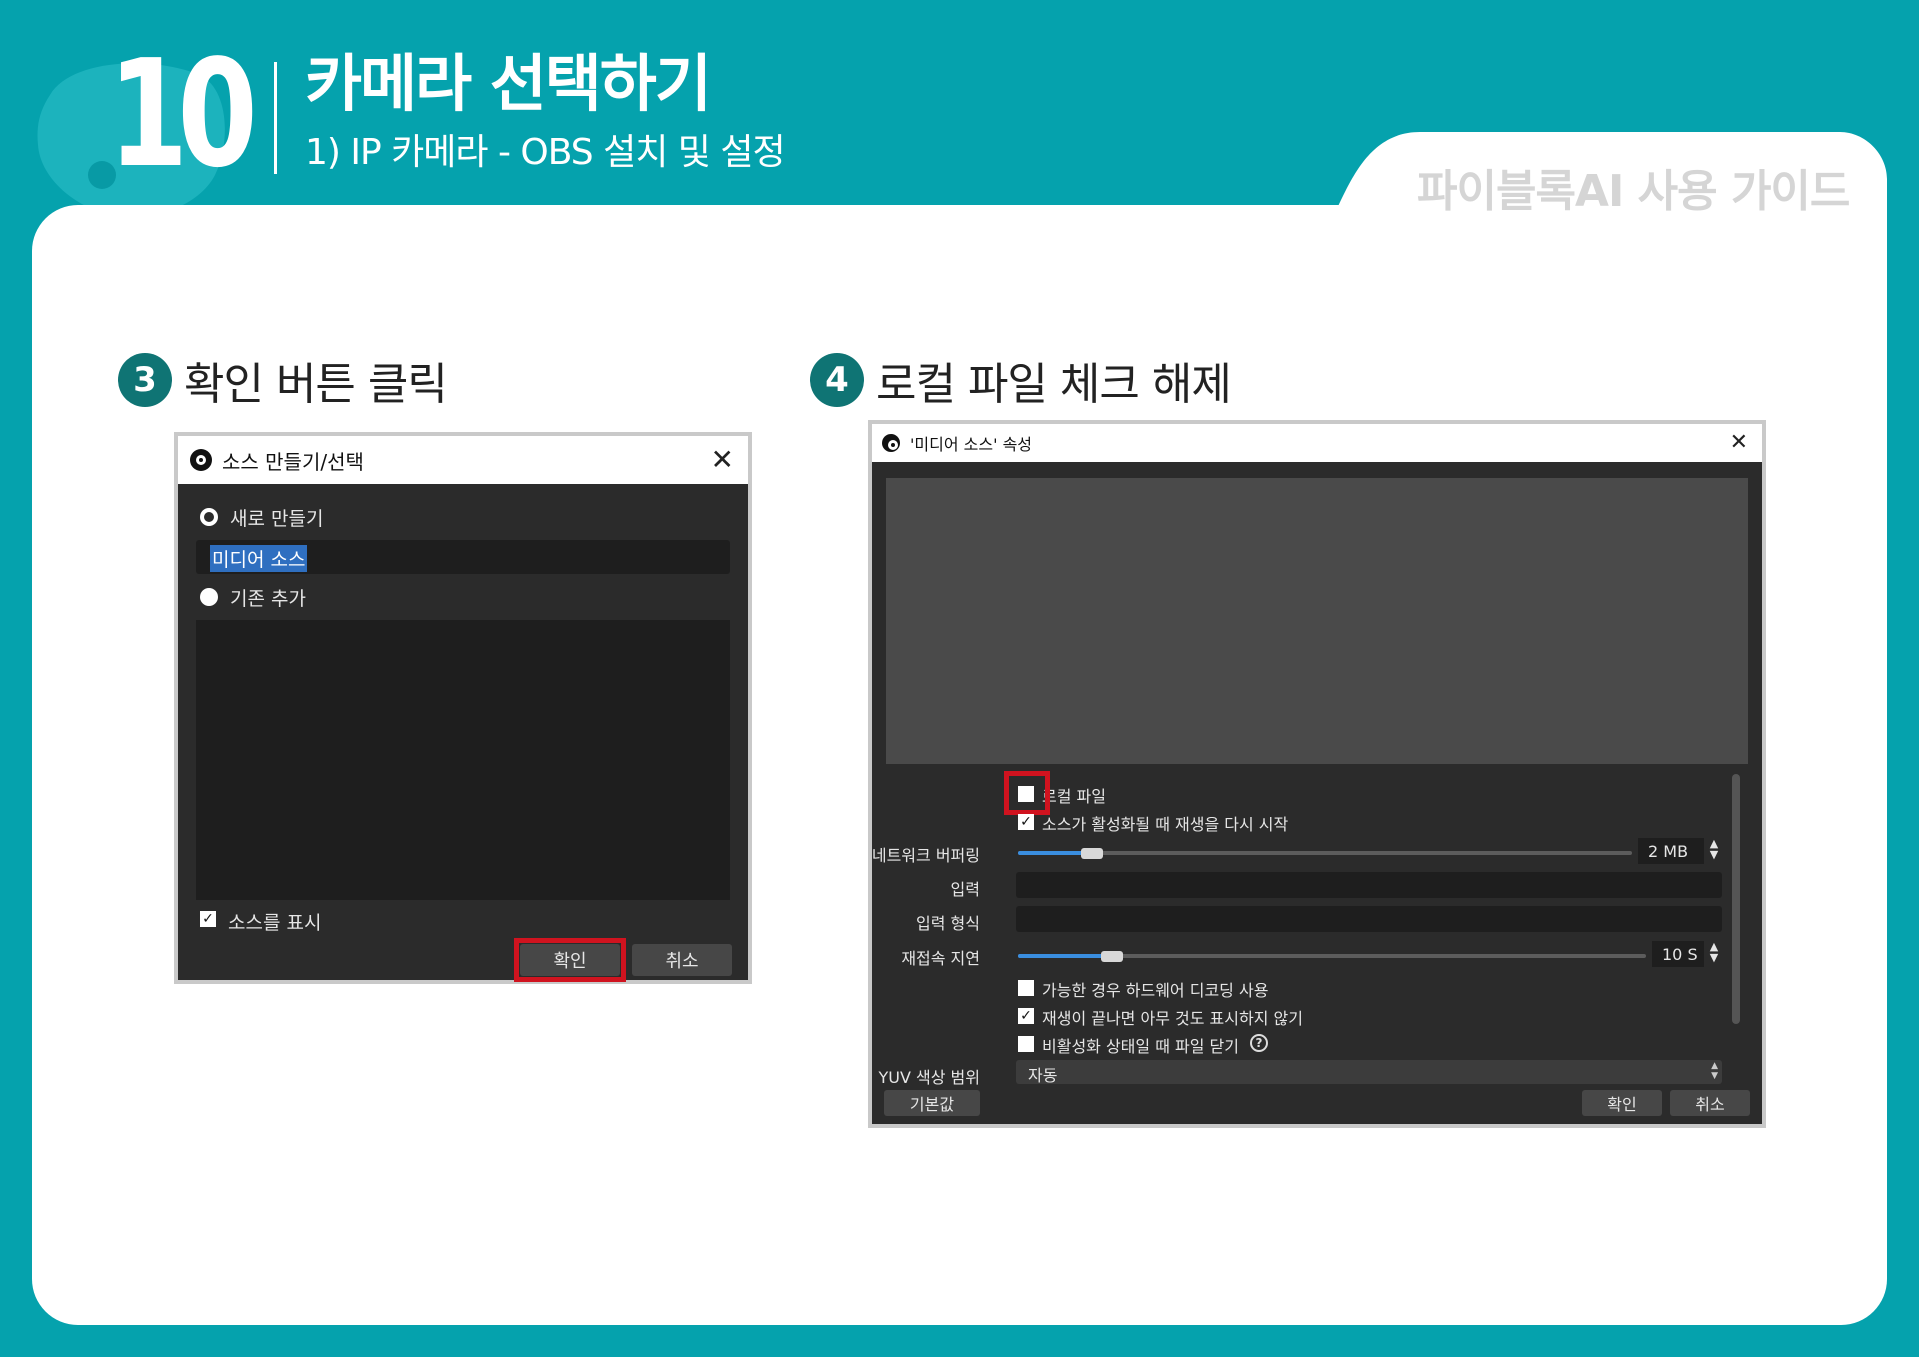  I want to click on show-source-checkbox: ✓, so click(208, 919).